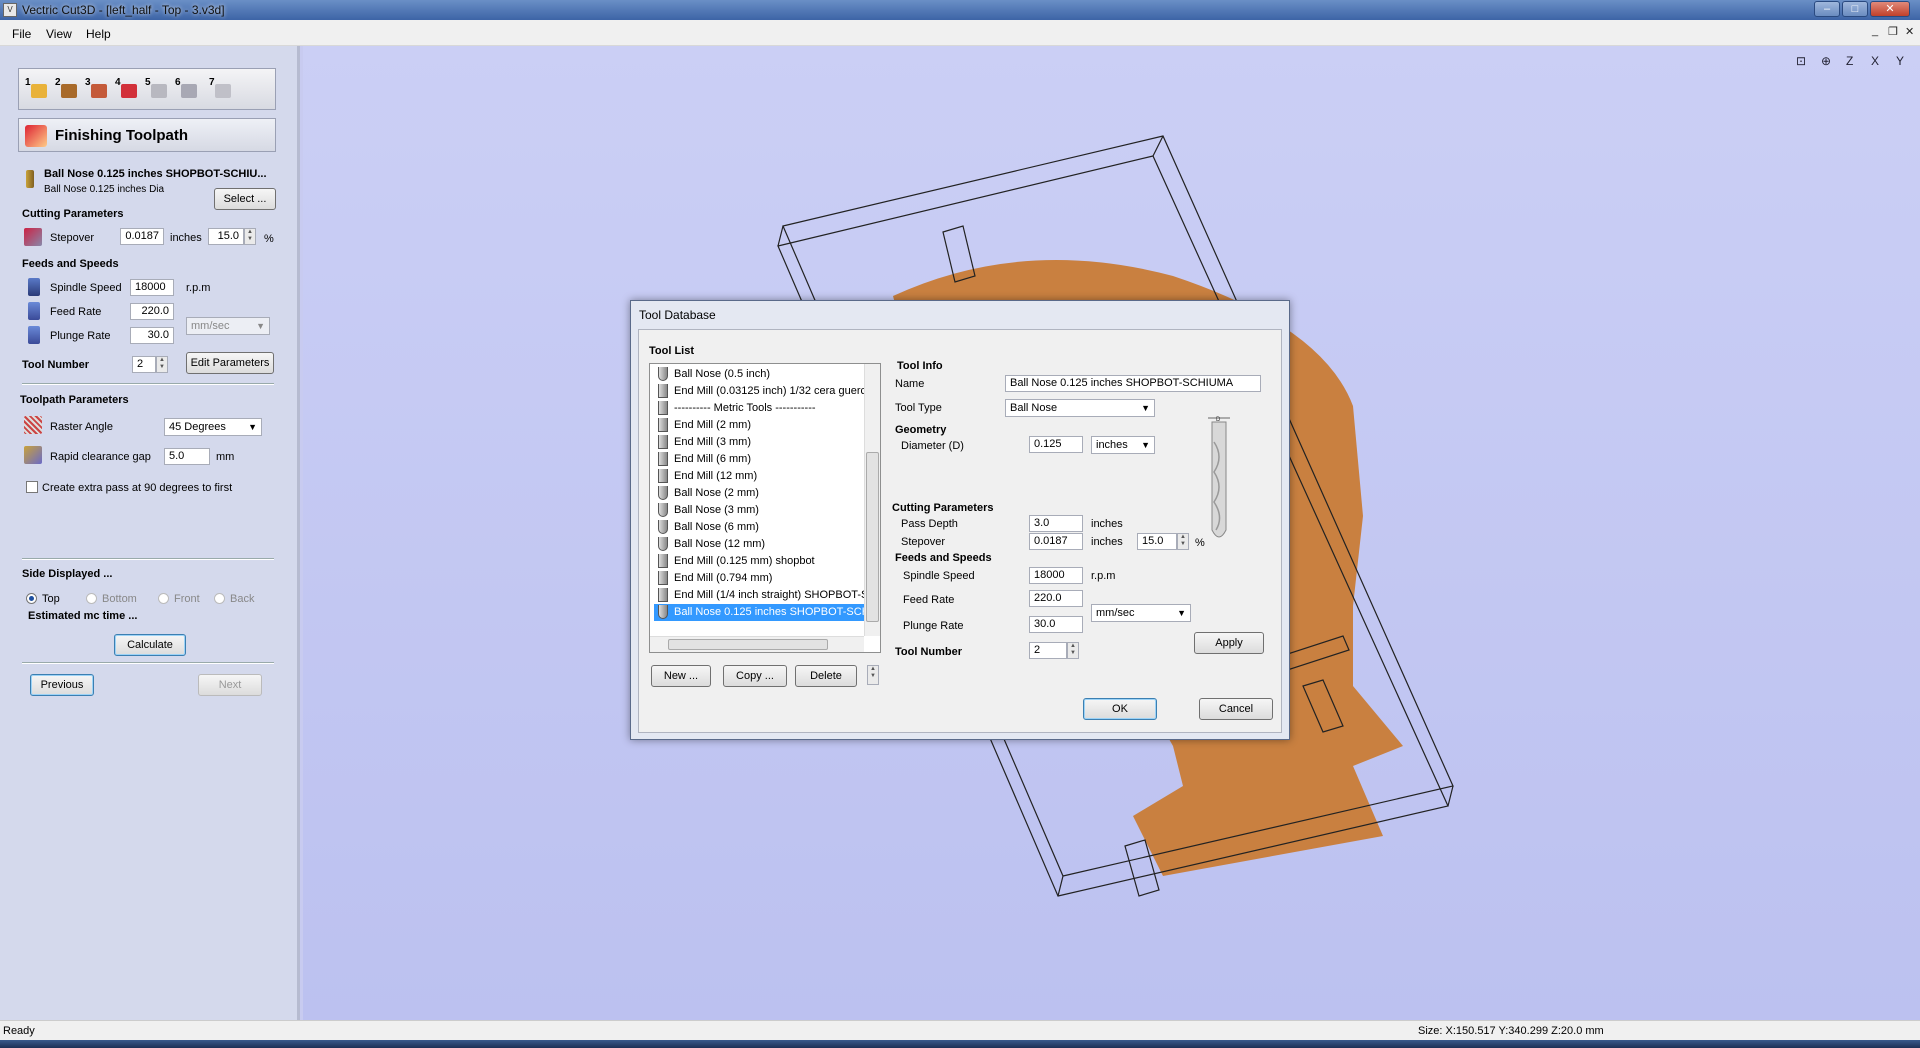 The width and height of the screenshot is (1920, 1048). What do you see at coordinates (826, 676) in the screenshot?
I see `delete-tool-button: Delete` at bounding box center [826, 676].